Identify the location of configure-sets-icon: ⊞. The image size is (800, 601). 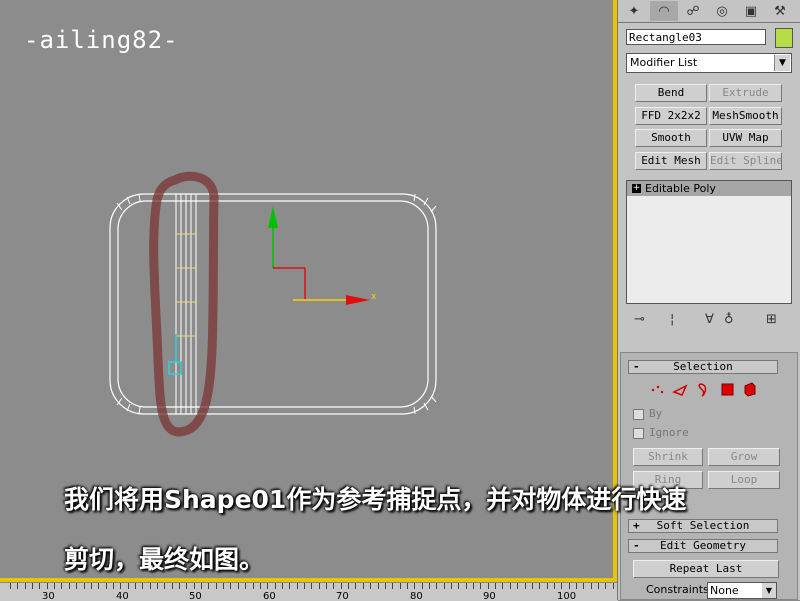
(771, 319).